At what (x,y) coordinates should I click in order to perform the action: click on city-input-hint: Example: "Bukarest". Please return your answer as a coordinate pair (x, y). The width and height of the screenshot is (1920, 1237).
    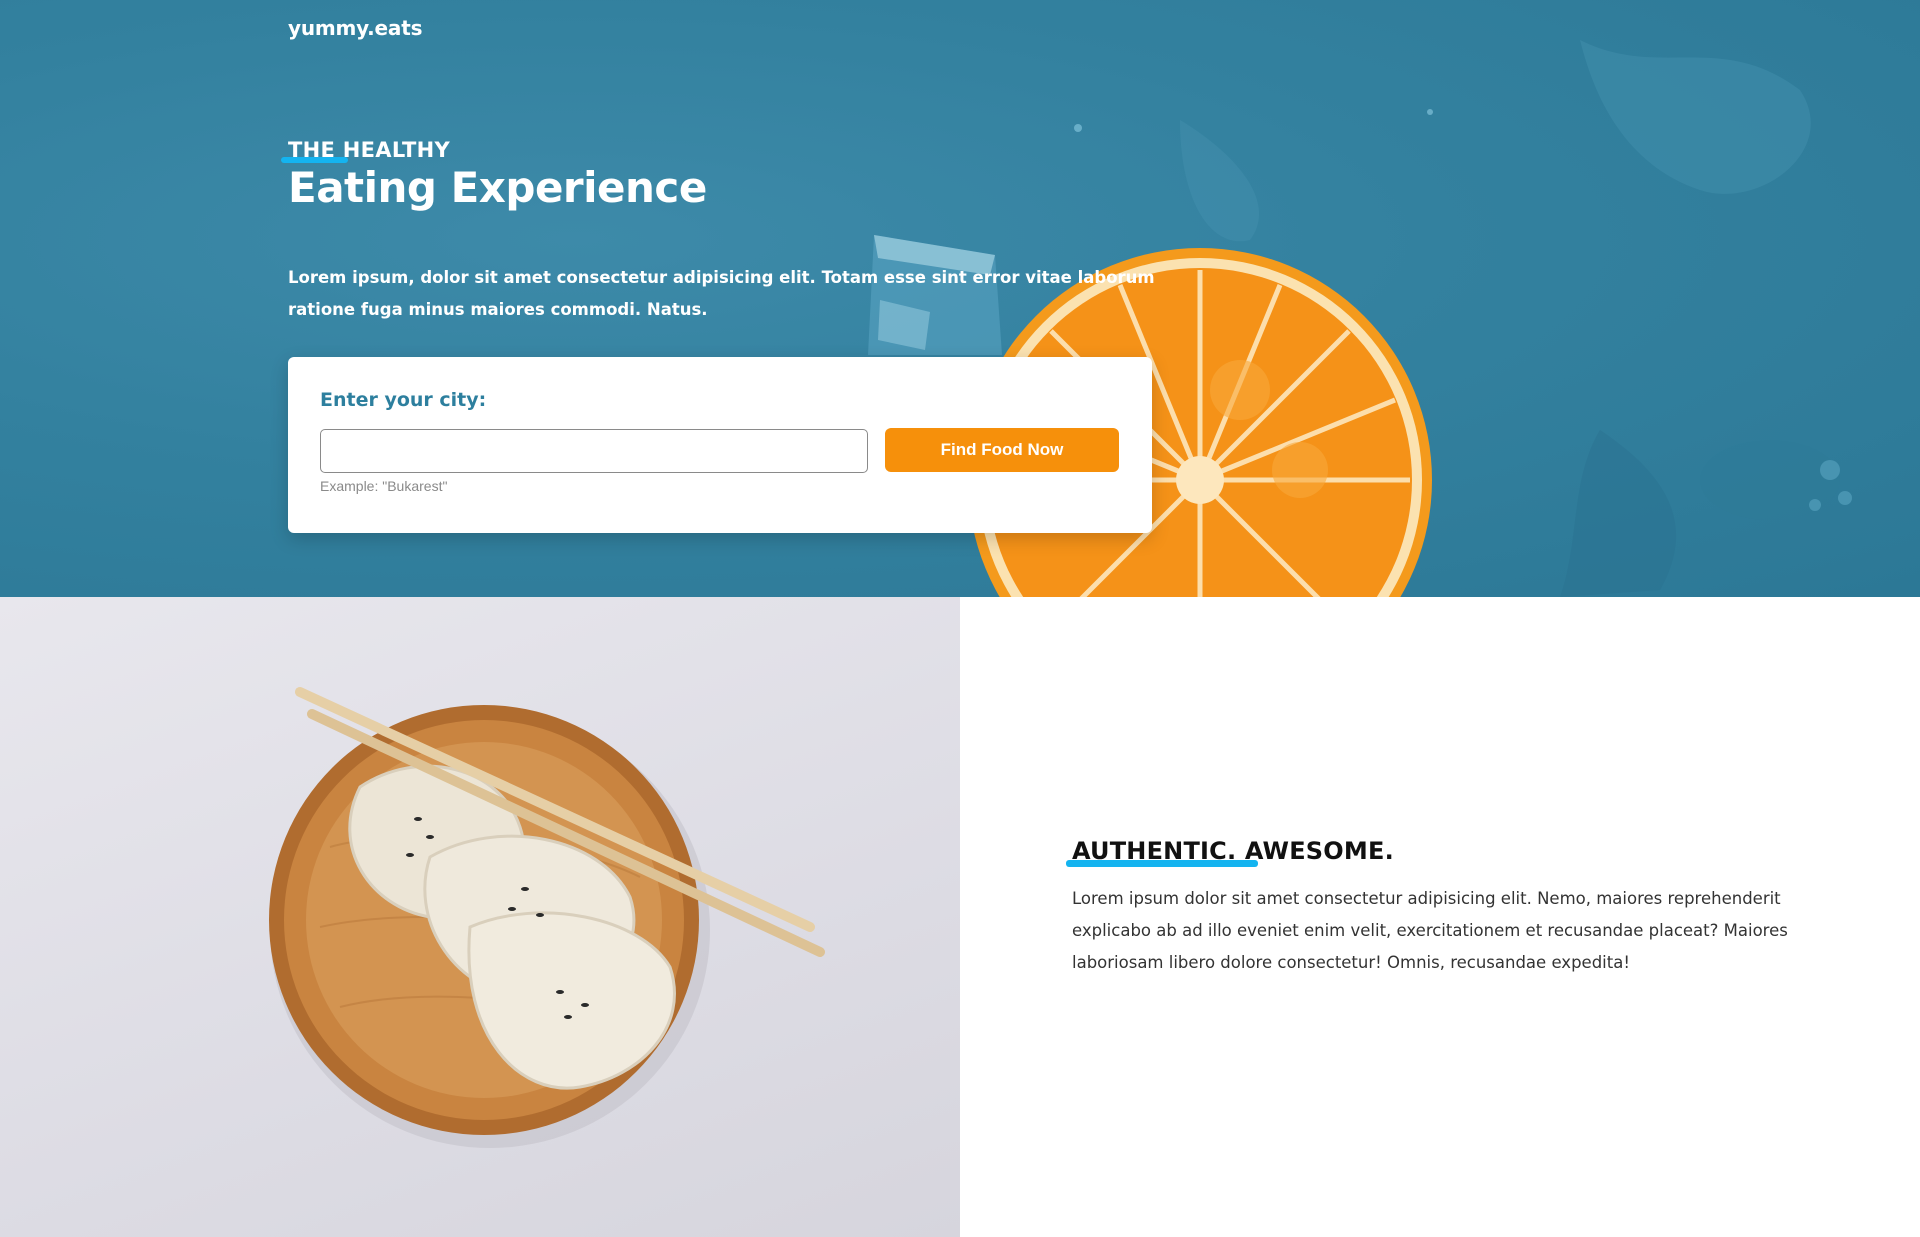
    Looking at the image, I should click on (384, 486).